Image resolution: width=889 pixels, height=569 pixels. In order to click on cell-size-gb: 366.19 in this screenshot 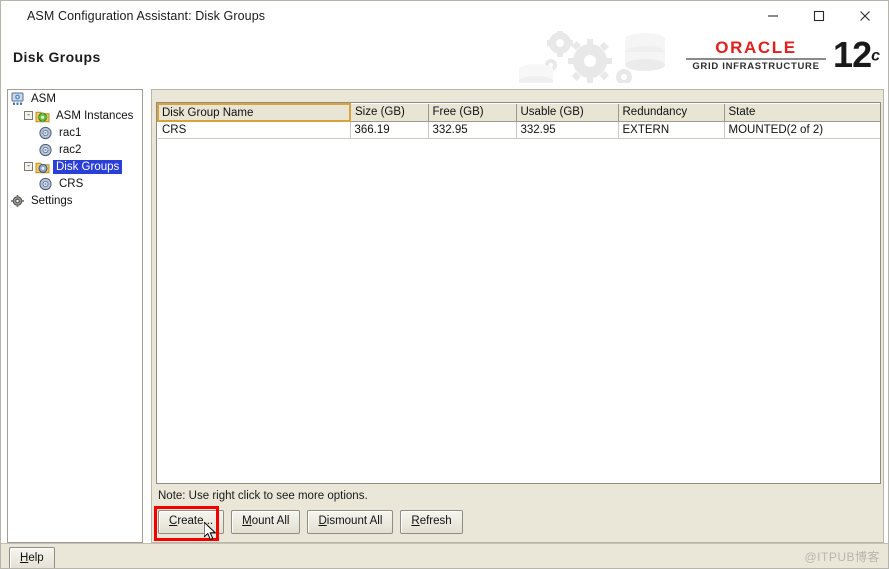, I will do `click(389, 130)`.